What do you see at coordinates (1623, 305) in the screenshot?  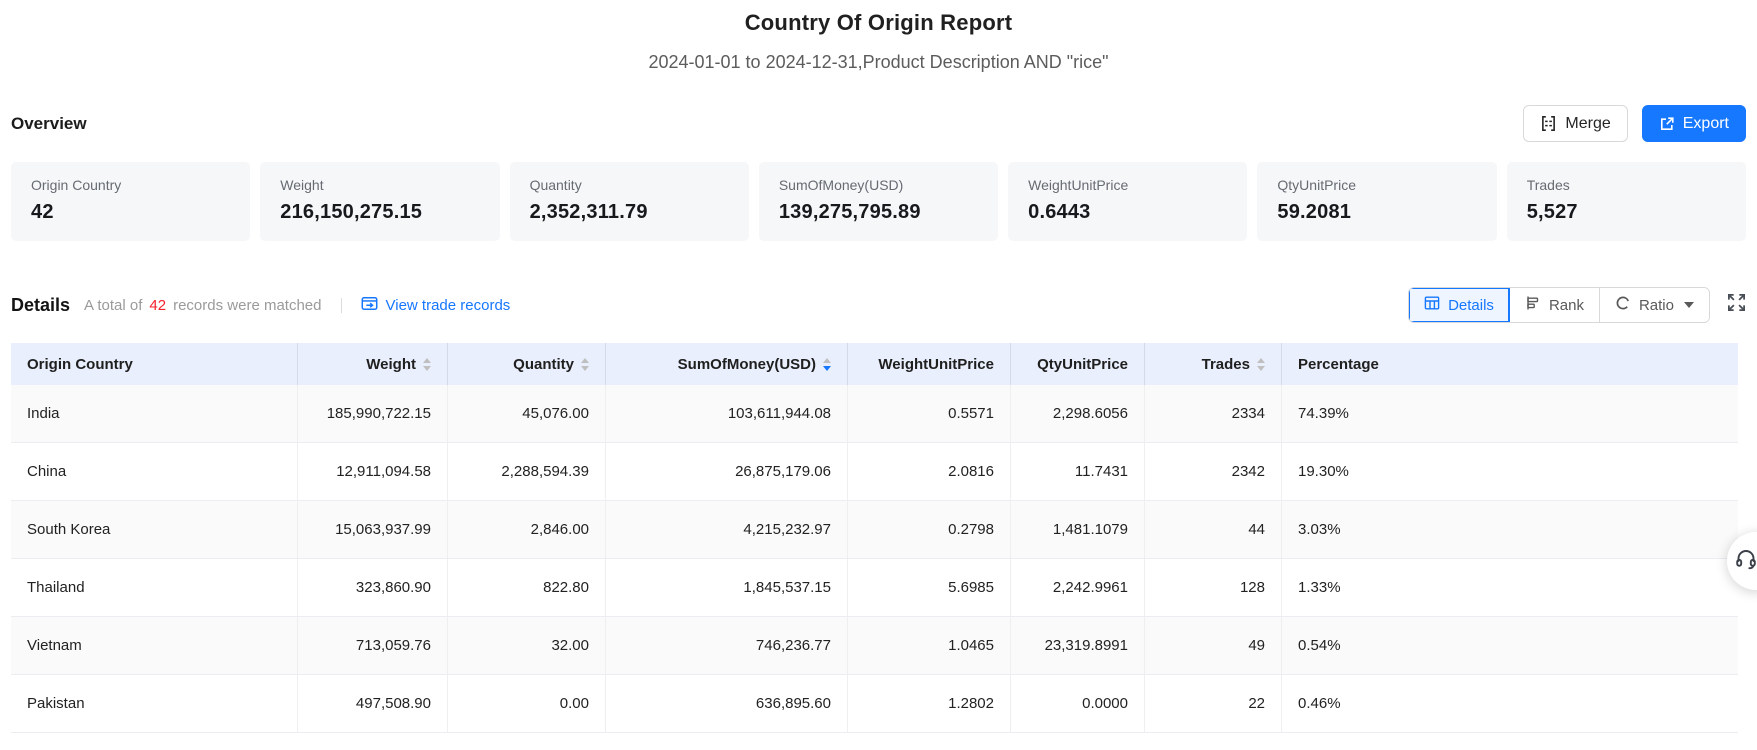 I see `ratio-icon` at bounding box center [1623, 305].